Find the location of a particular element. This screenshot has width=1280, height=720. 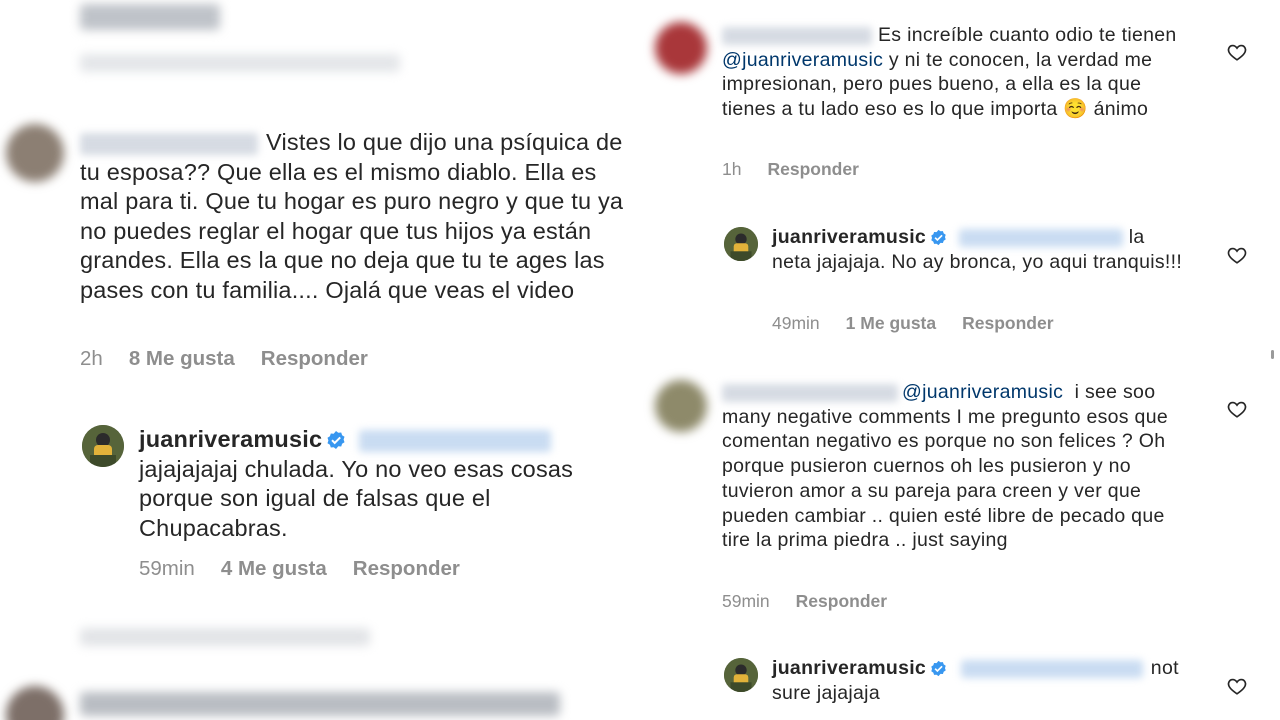

likes-count: 1 Me gusta is located at coordinates (891, 323).